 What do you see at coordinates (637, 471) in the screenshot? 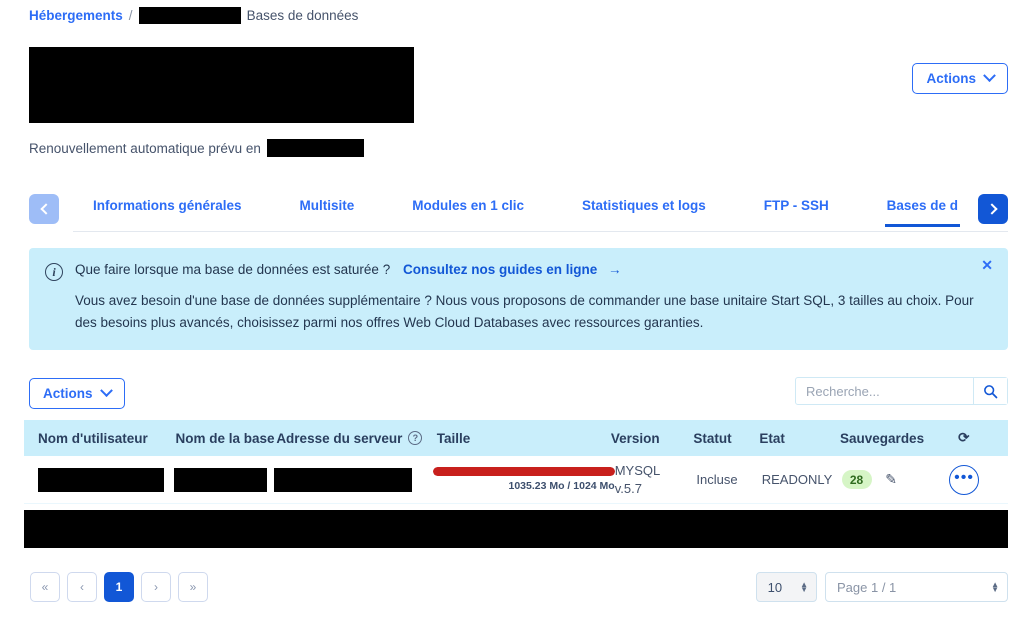
I see `version-engine: MYSQL` at bounding box center [637, 471].